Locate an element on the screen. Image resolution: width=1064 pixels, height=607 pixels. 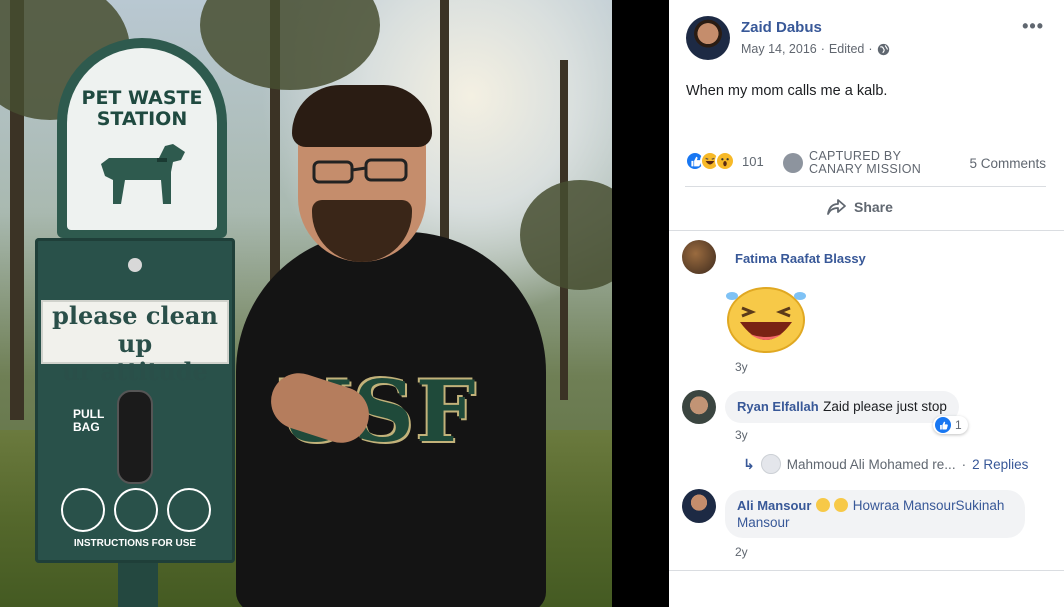
replier-avatar is located at coordinates (770, 464).